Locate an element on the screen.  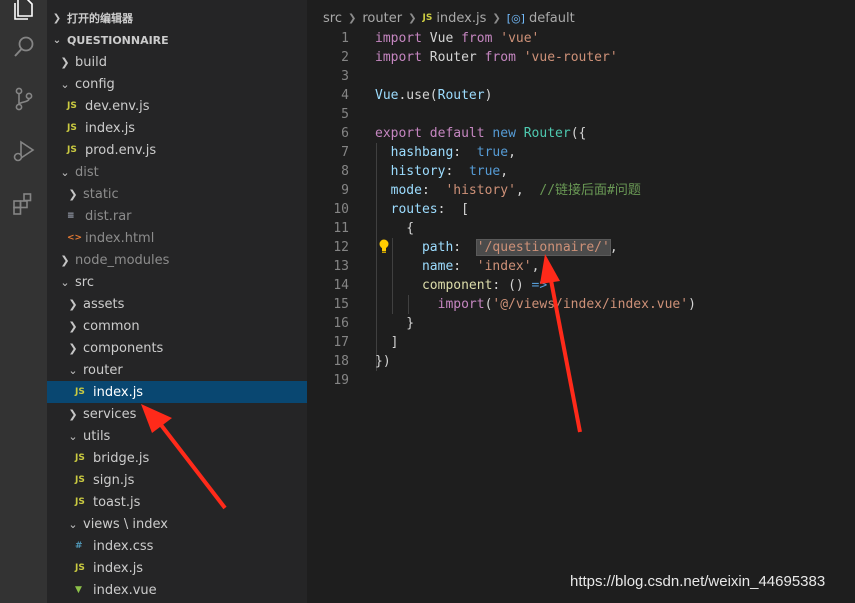
line-number: 5 is located at coordinates (345, 114).